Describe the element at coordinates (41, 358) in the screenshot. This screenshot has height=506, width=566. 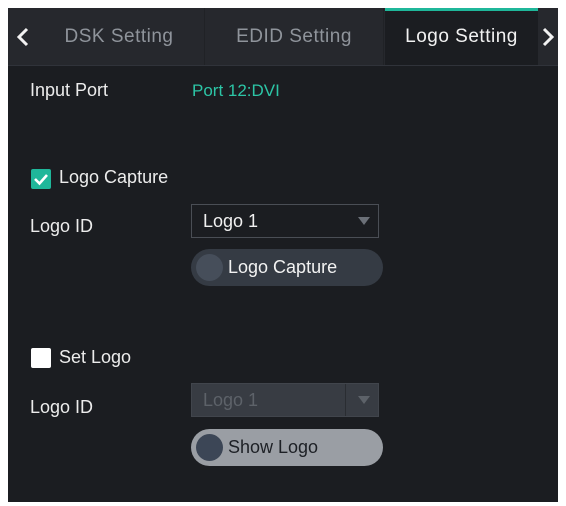
I see `set-logo-checkbox` at that location.